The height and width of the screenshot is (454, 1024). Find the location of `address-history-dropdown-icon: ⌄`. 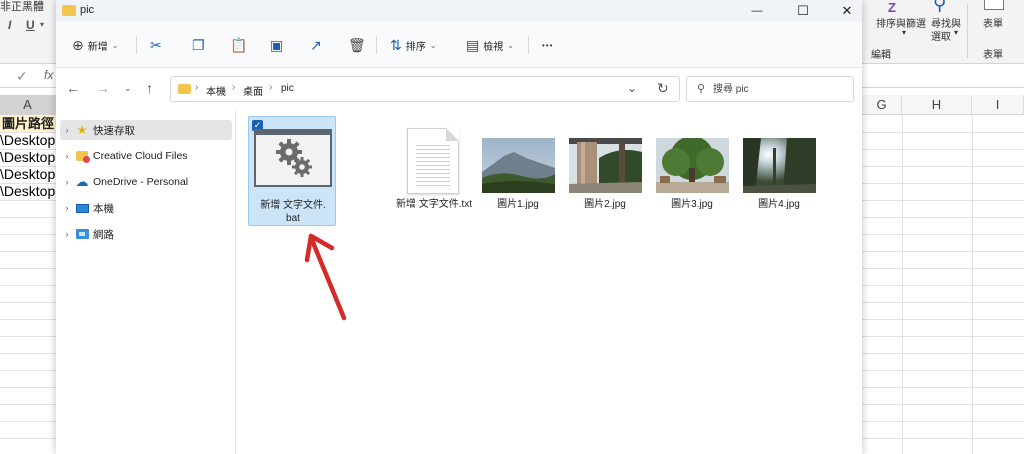

address-history-dropdown-icon: ⌄ is located at coordinates (632, 88).